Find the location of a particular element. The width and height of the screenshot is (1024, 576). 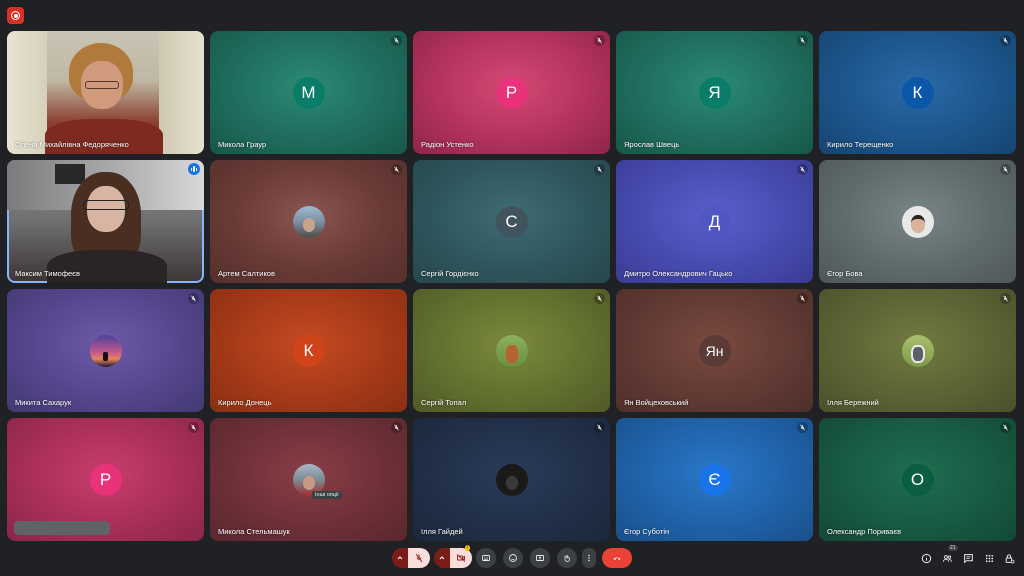

recording-icon is located at coordinates (15, 15).